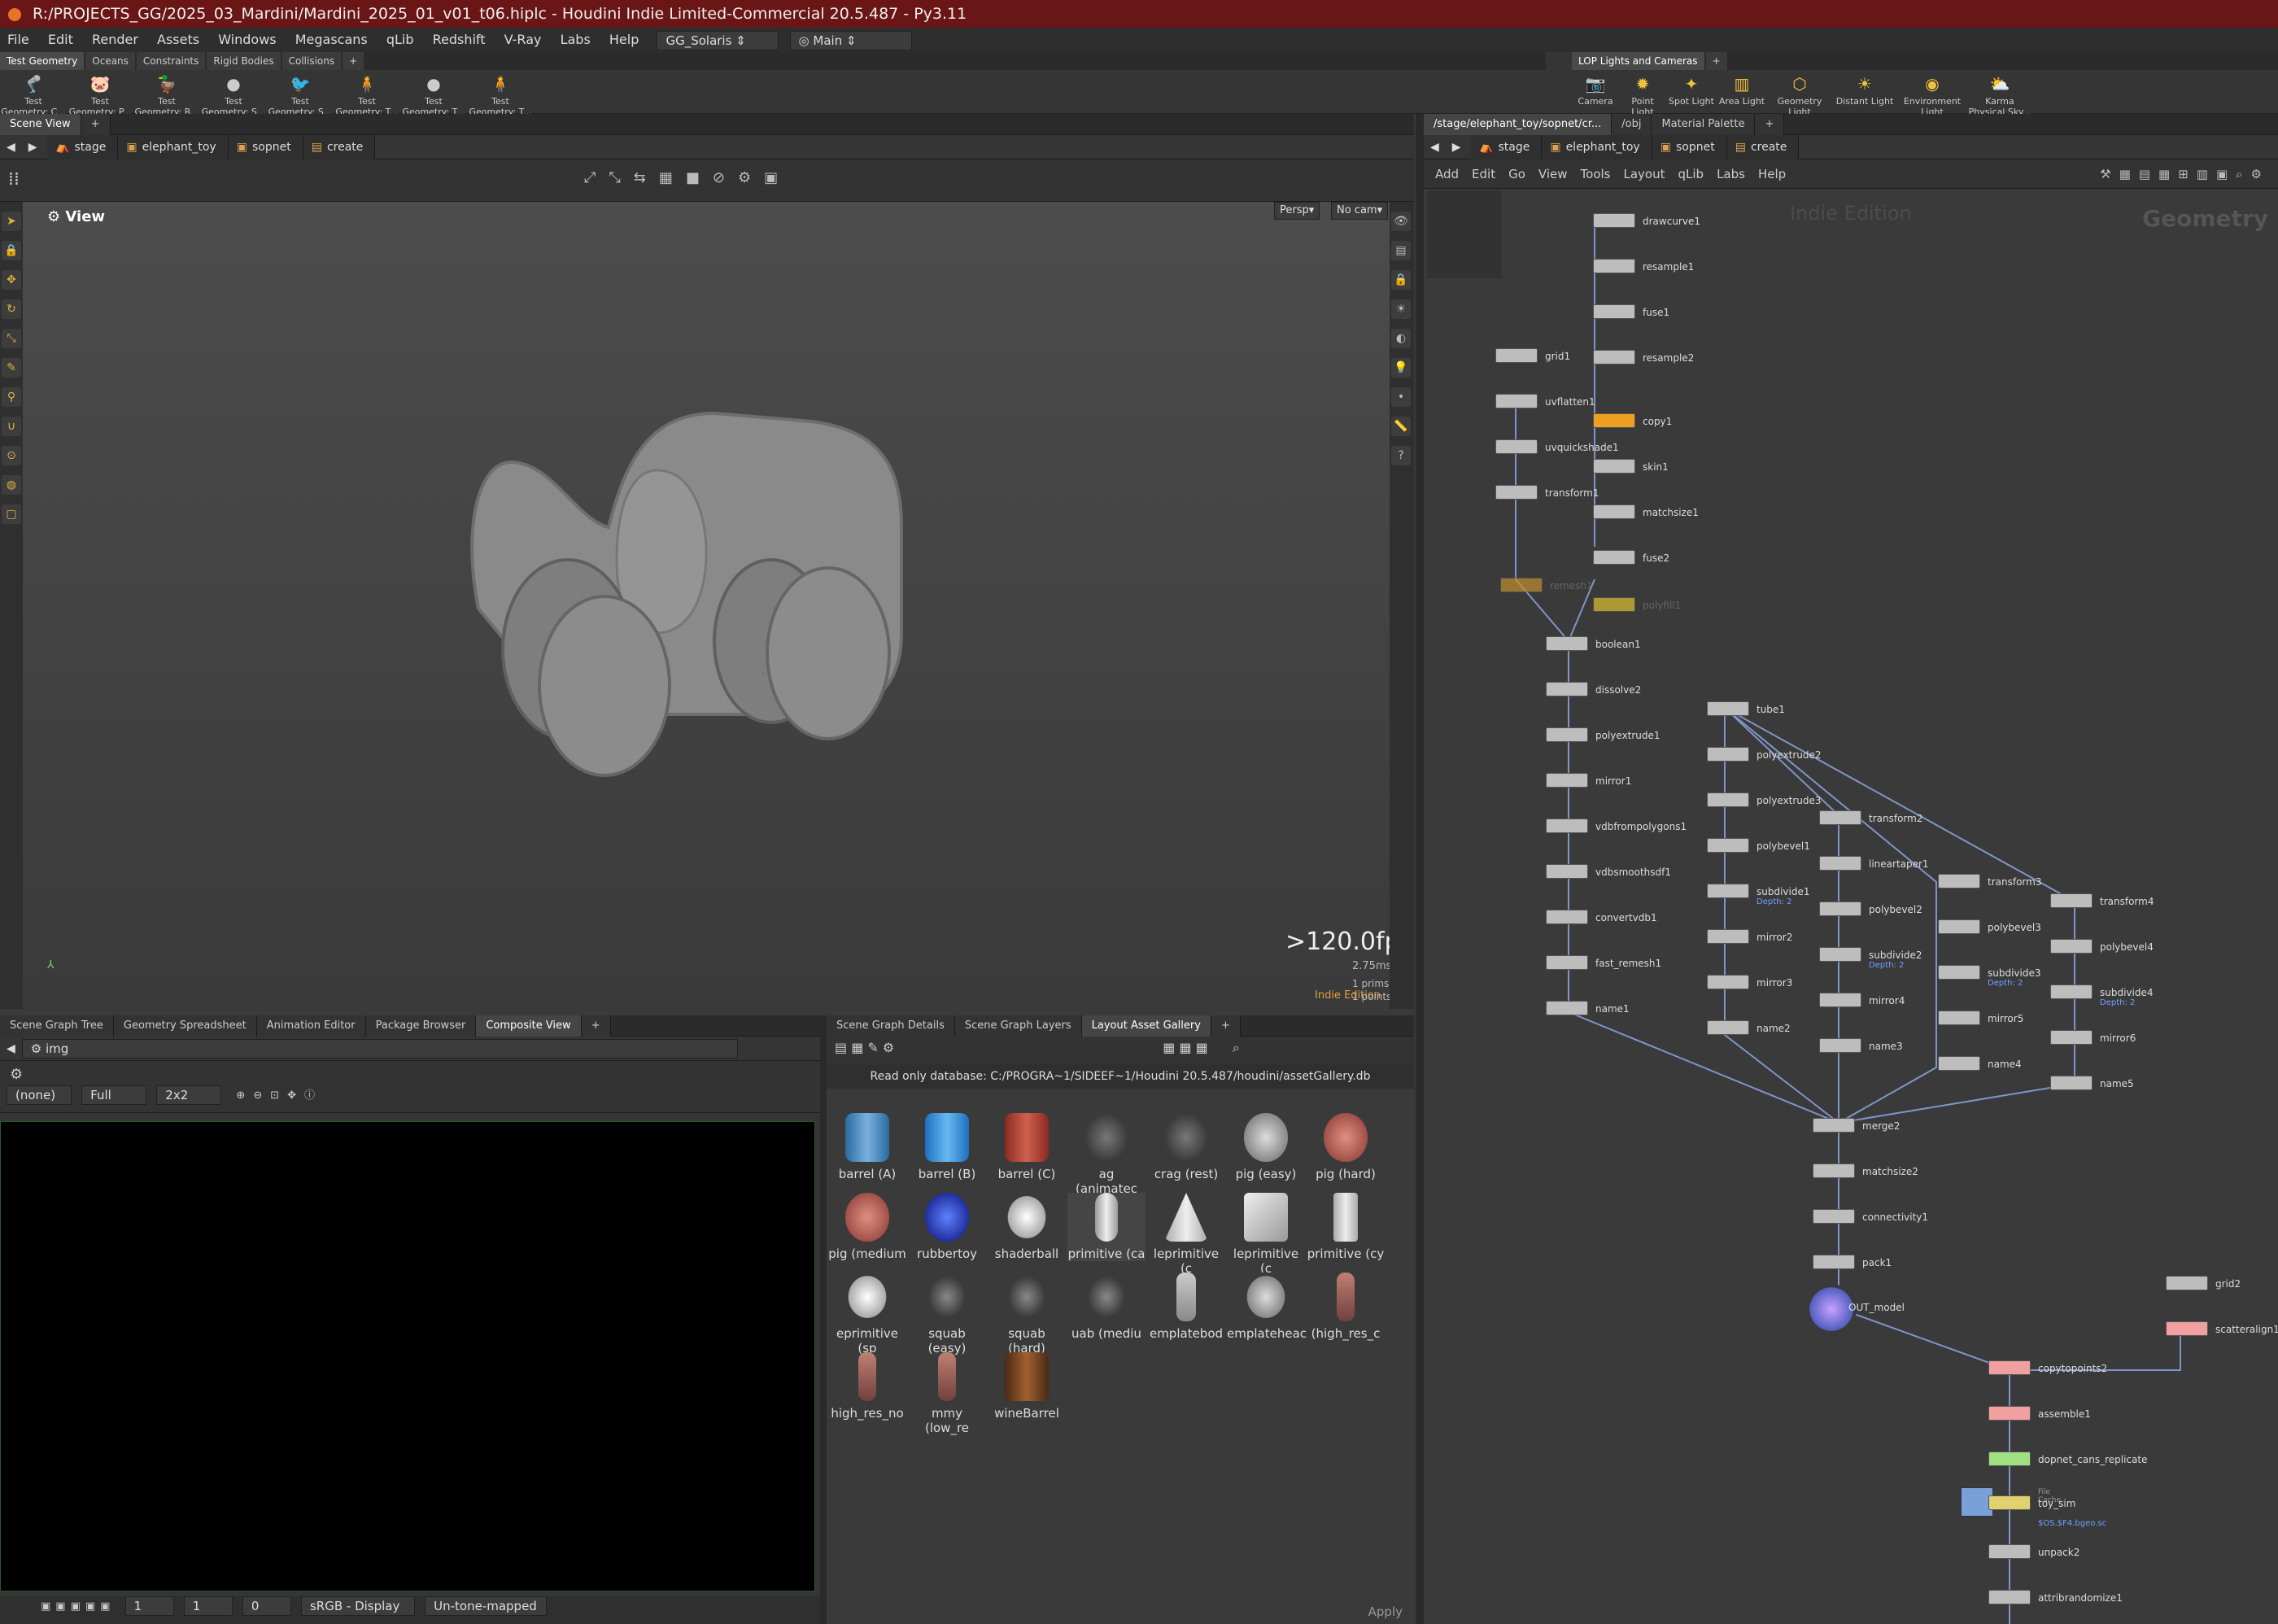  I want to click on breadcrumb-elephant-toy: ▣ elephant_toy, so click(173, 147).